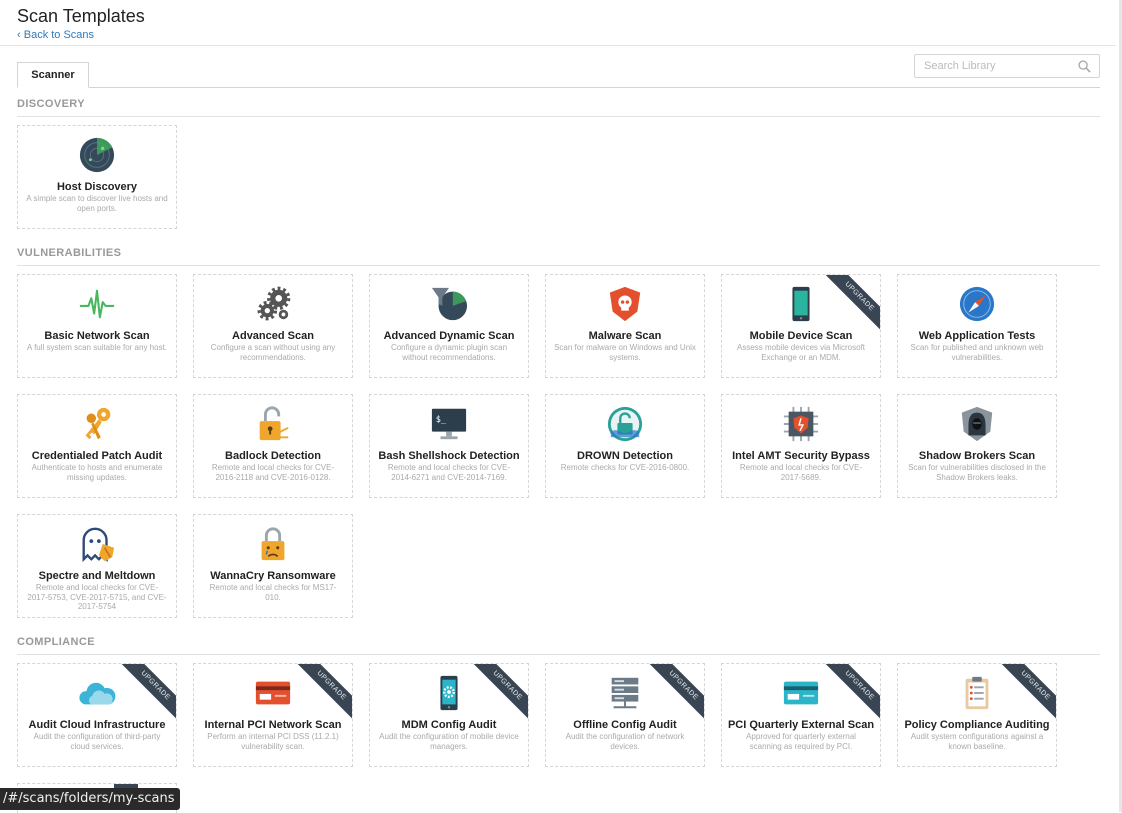  I want to click on card-description: Remote checks for CVE-2016-0800., so click(625, 467).